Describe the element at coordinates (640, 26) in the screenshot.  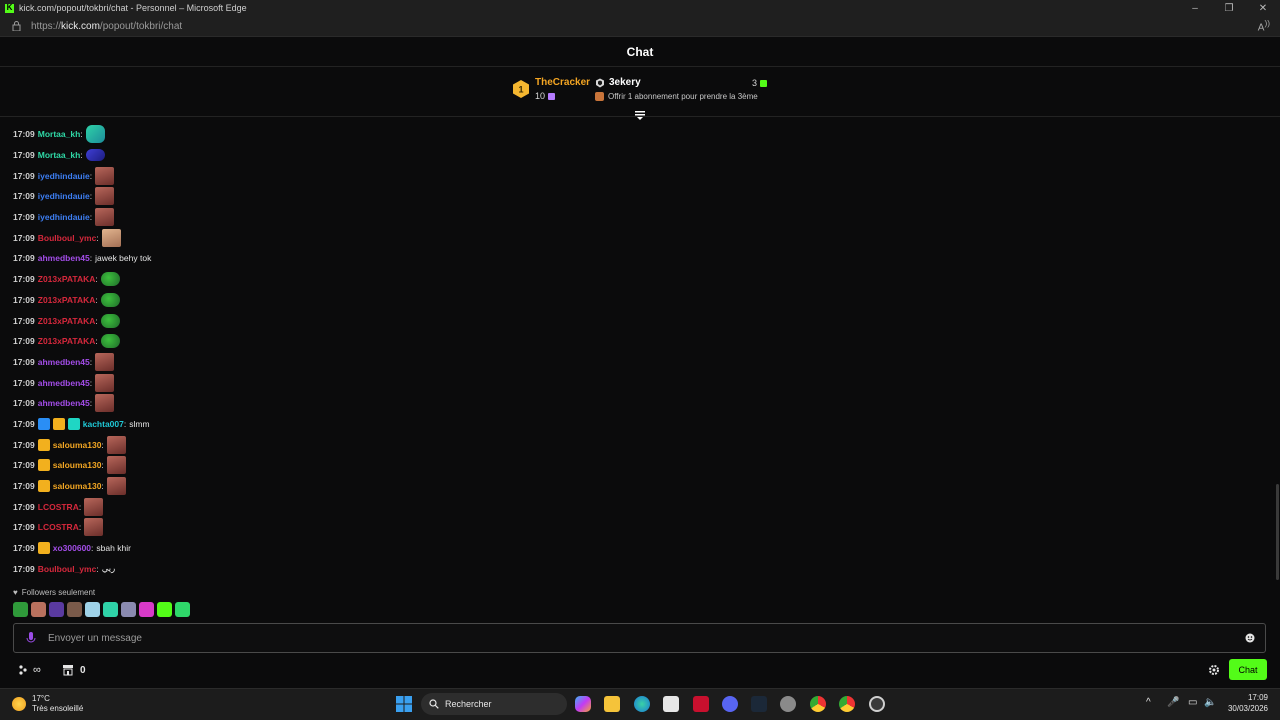
I see `address-bar: https://kick.com/popout/tokbri/chat A))` at that location.